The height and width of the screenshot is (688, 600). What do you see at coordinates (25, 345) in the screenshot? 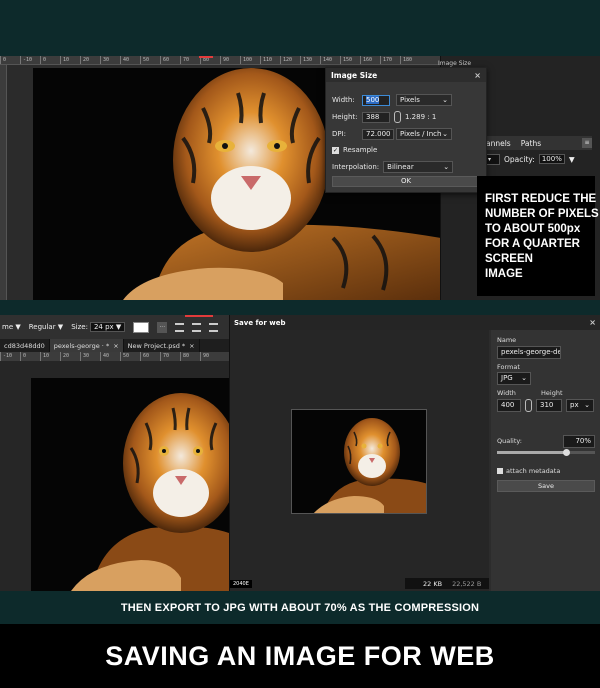
I see `tab-document-1: cd83d48dd0` at bounding box center [25, 345].